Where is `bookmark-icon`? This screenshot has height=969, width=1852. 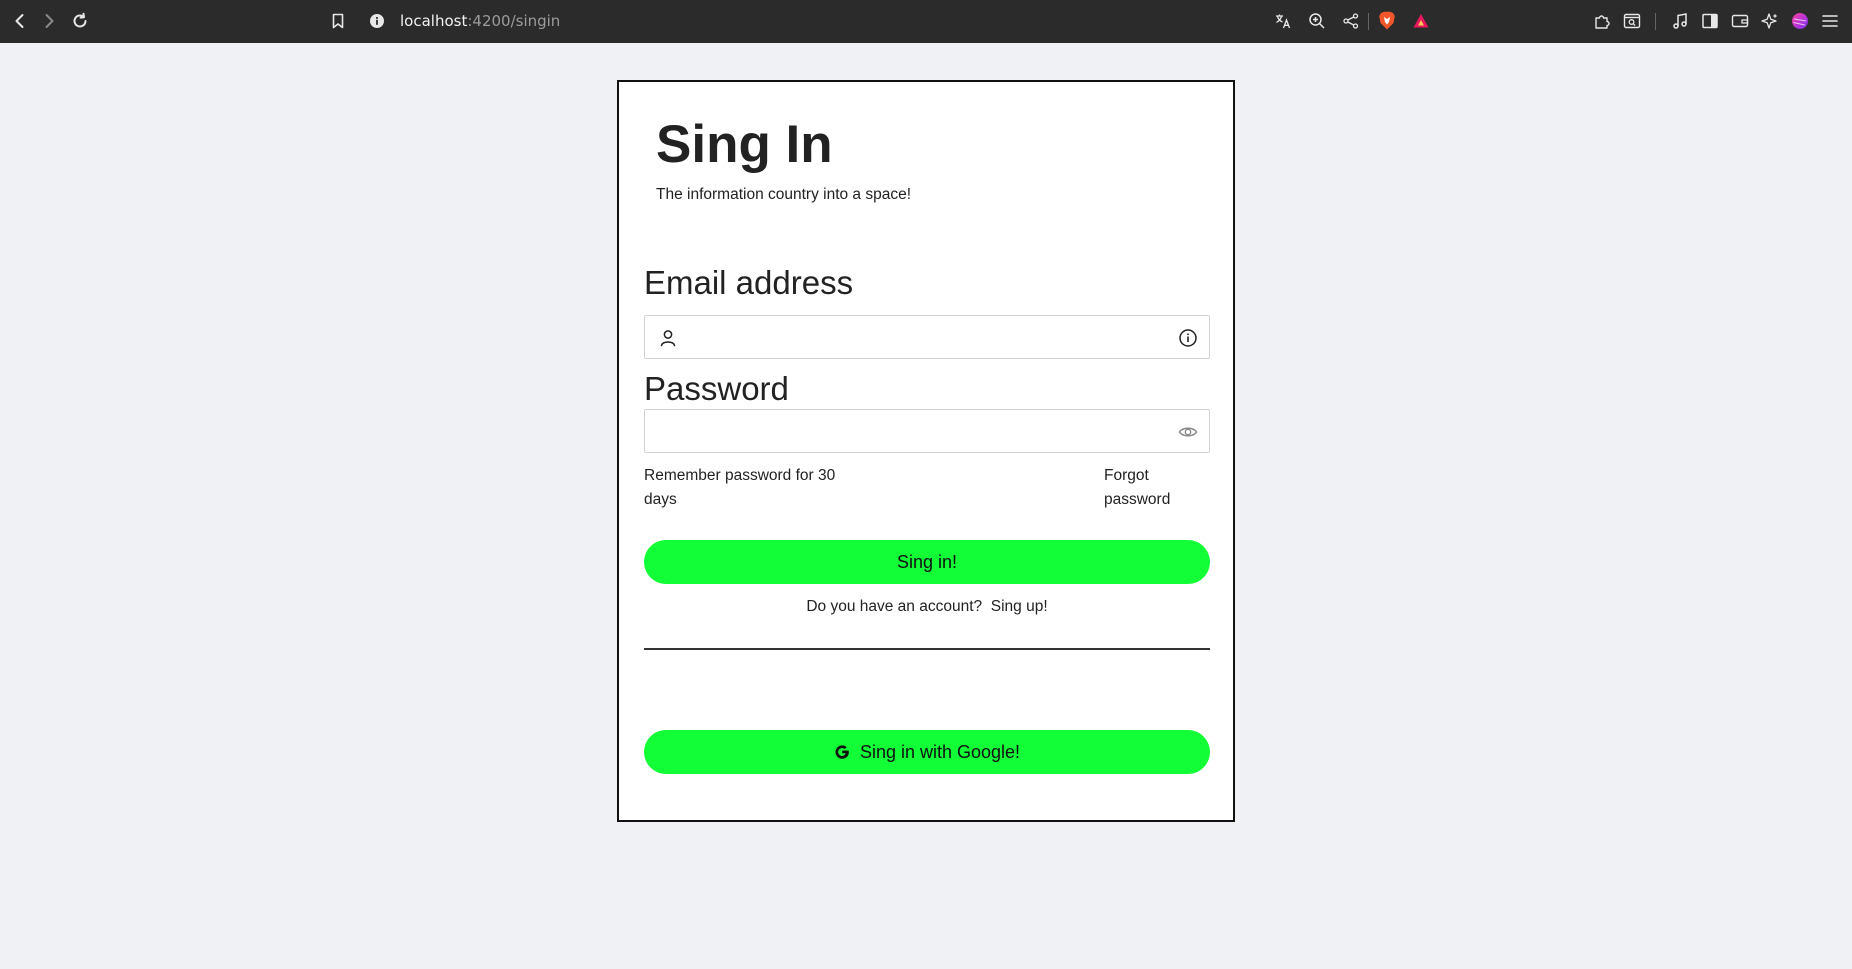
bookmark-icon is located at coordinates (338, 21).